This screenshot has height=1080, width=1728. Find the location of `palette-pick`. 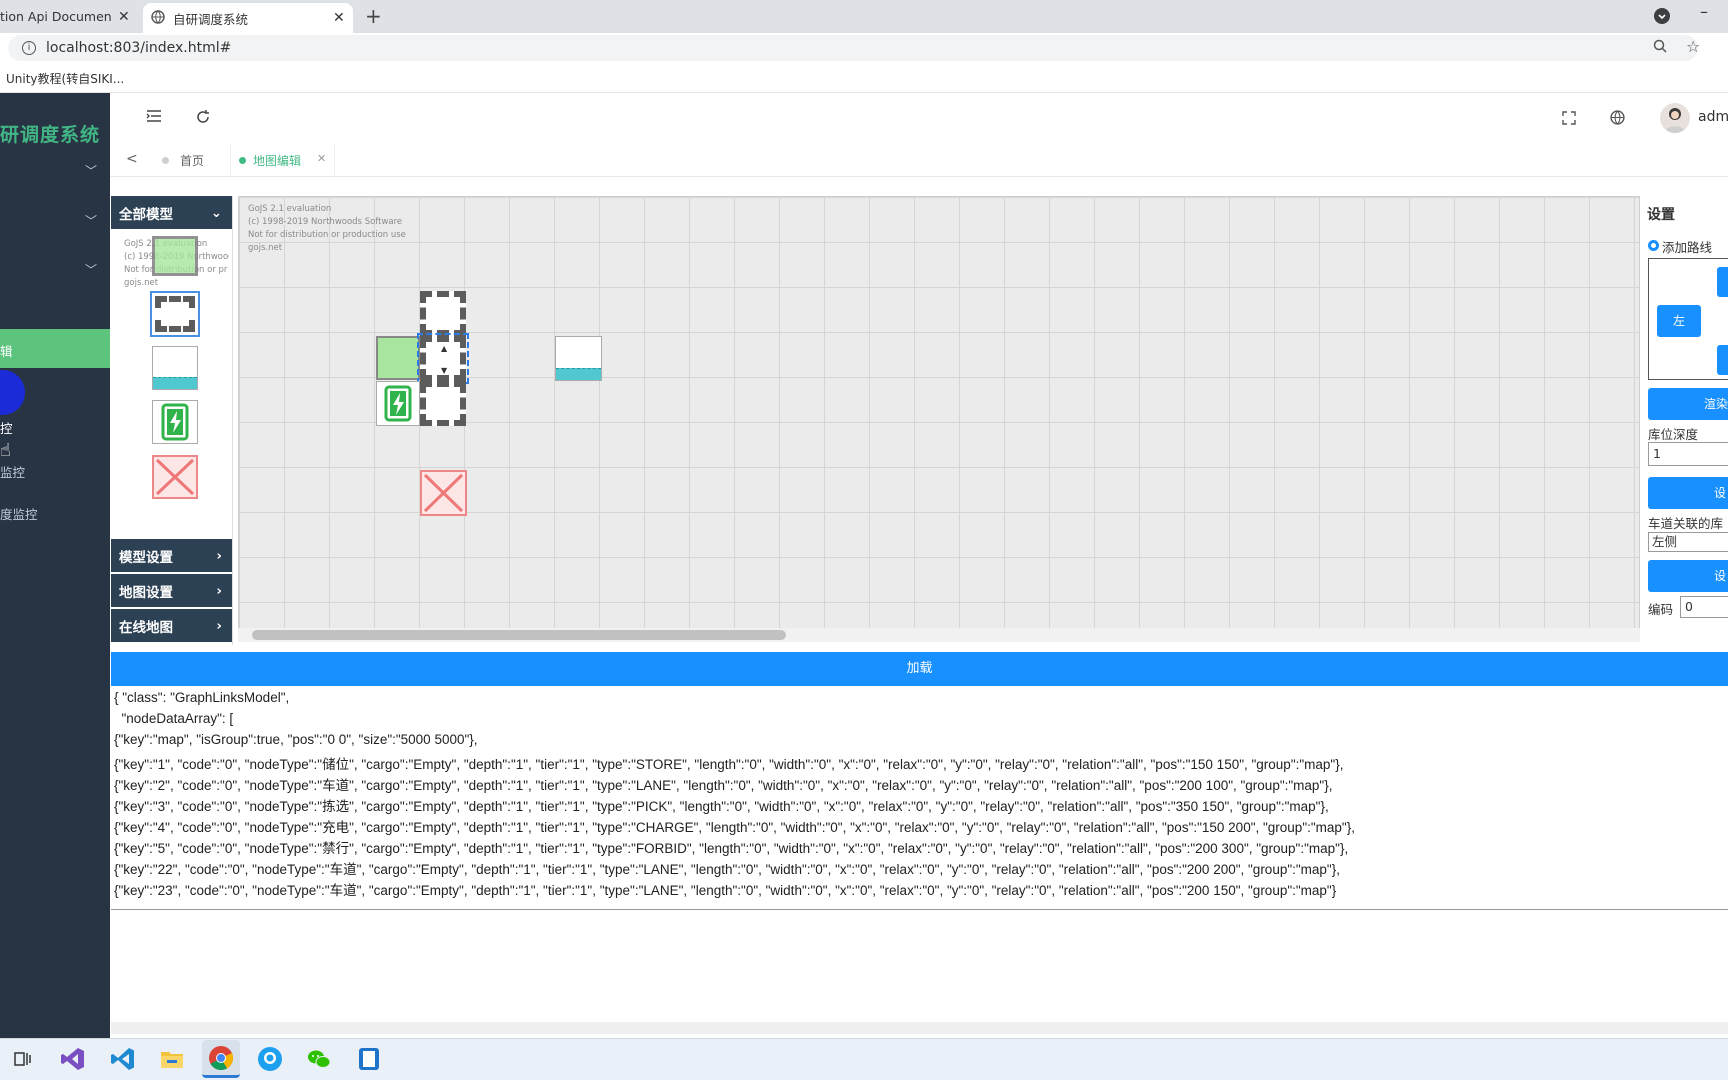

palette-pick is located at coordinates (175, 368).